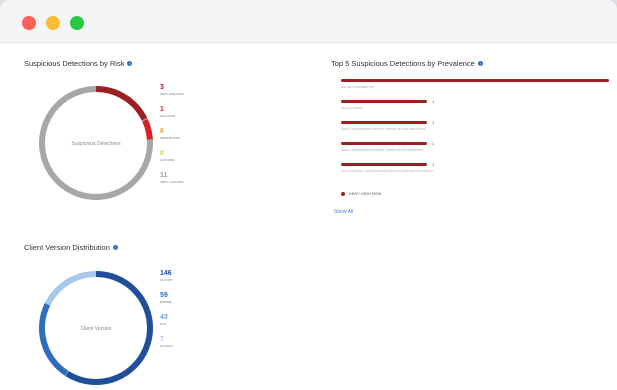 This screenshot has width=617, height=390. What do you see at coordinates (365, 193) in the screenshot?
I see `prevalence-legend-label: VERY HIGH RISK` at bounding box center [365, 193].